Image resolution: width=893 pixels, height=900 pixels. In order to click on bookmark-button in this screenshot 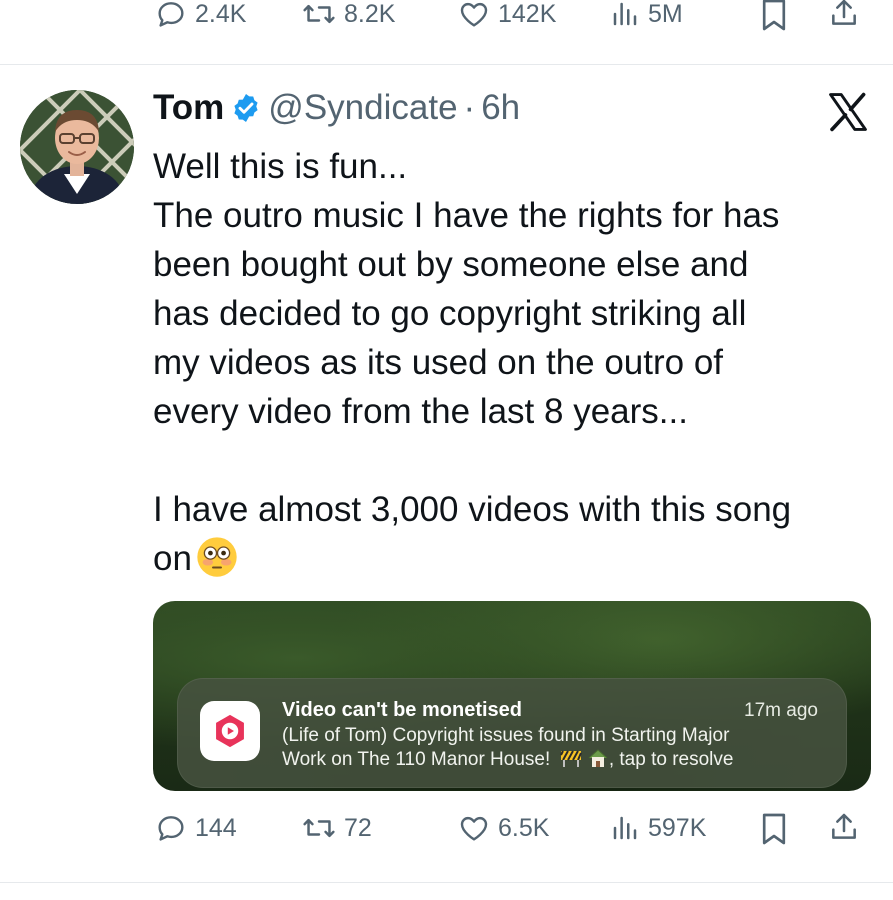, I will do `click(774, 829)`.